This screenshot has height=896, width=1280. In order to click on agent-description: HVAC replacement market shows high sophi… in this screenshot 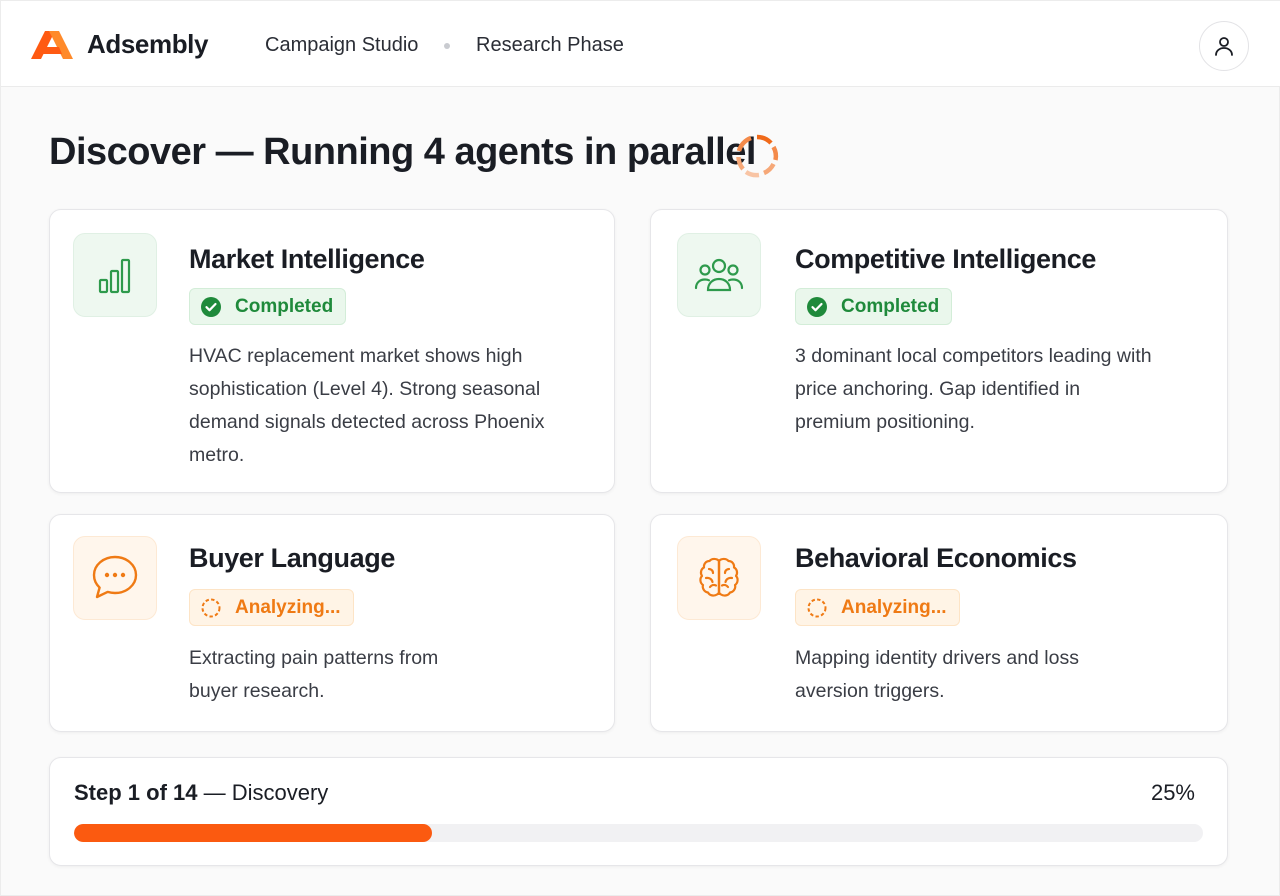, I will do `click(367, 405)`.